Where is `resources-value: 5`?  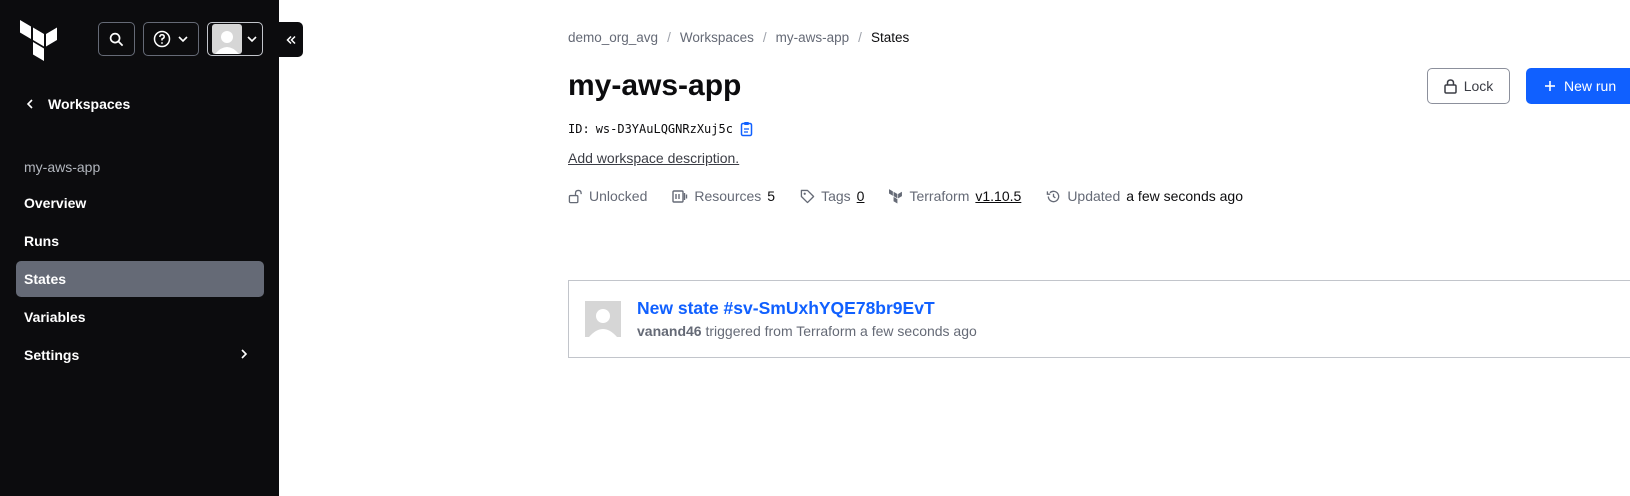 resources-value: 5 is located at coordinates (771, 196).